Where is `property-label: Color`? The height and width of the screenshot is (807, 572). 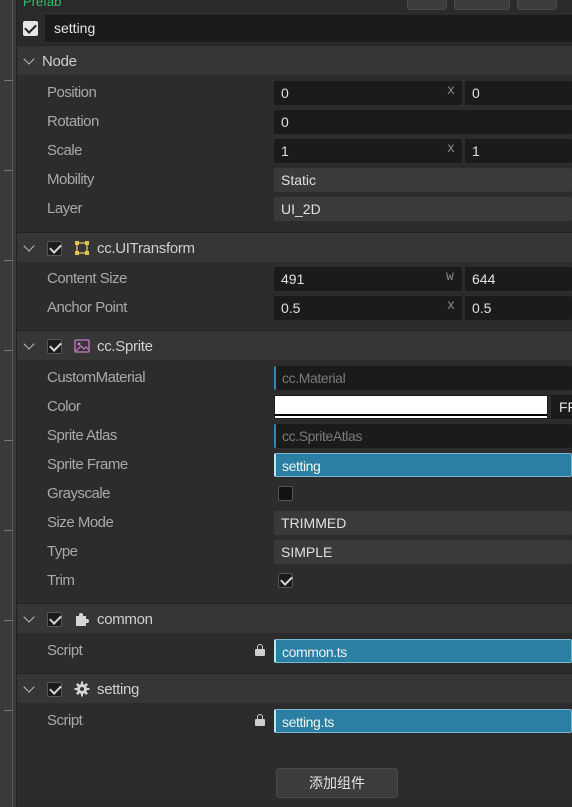
property-label: Color is located at coordinates (64, 406).